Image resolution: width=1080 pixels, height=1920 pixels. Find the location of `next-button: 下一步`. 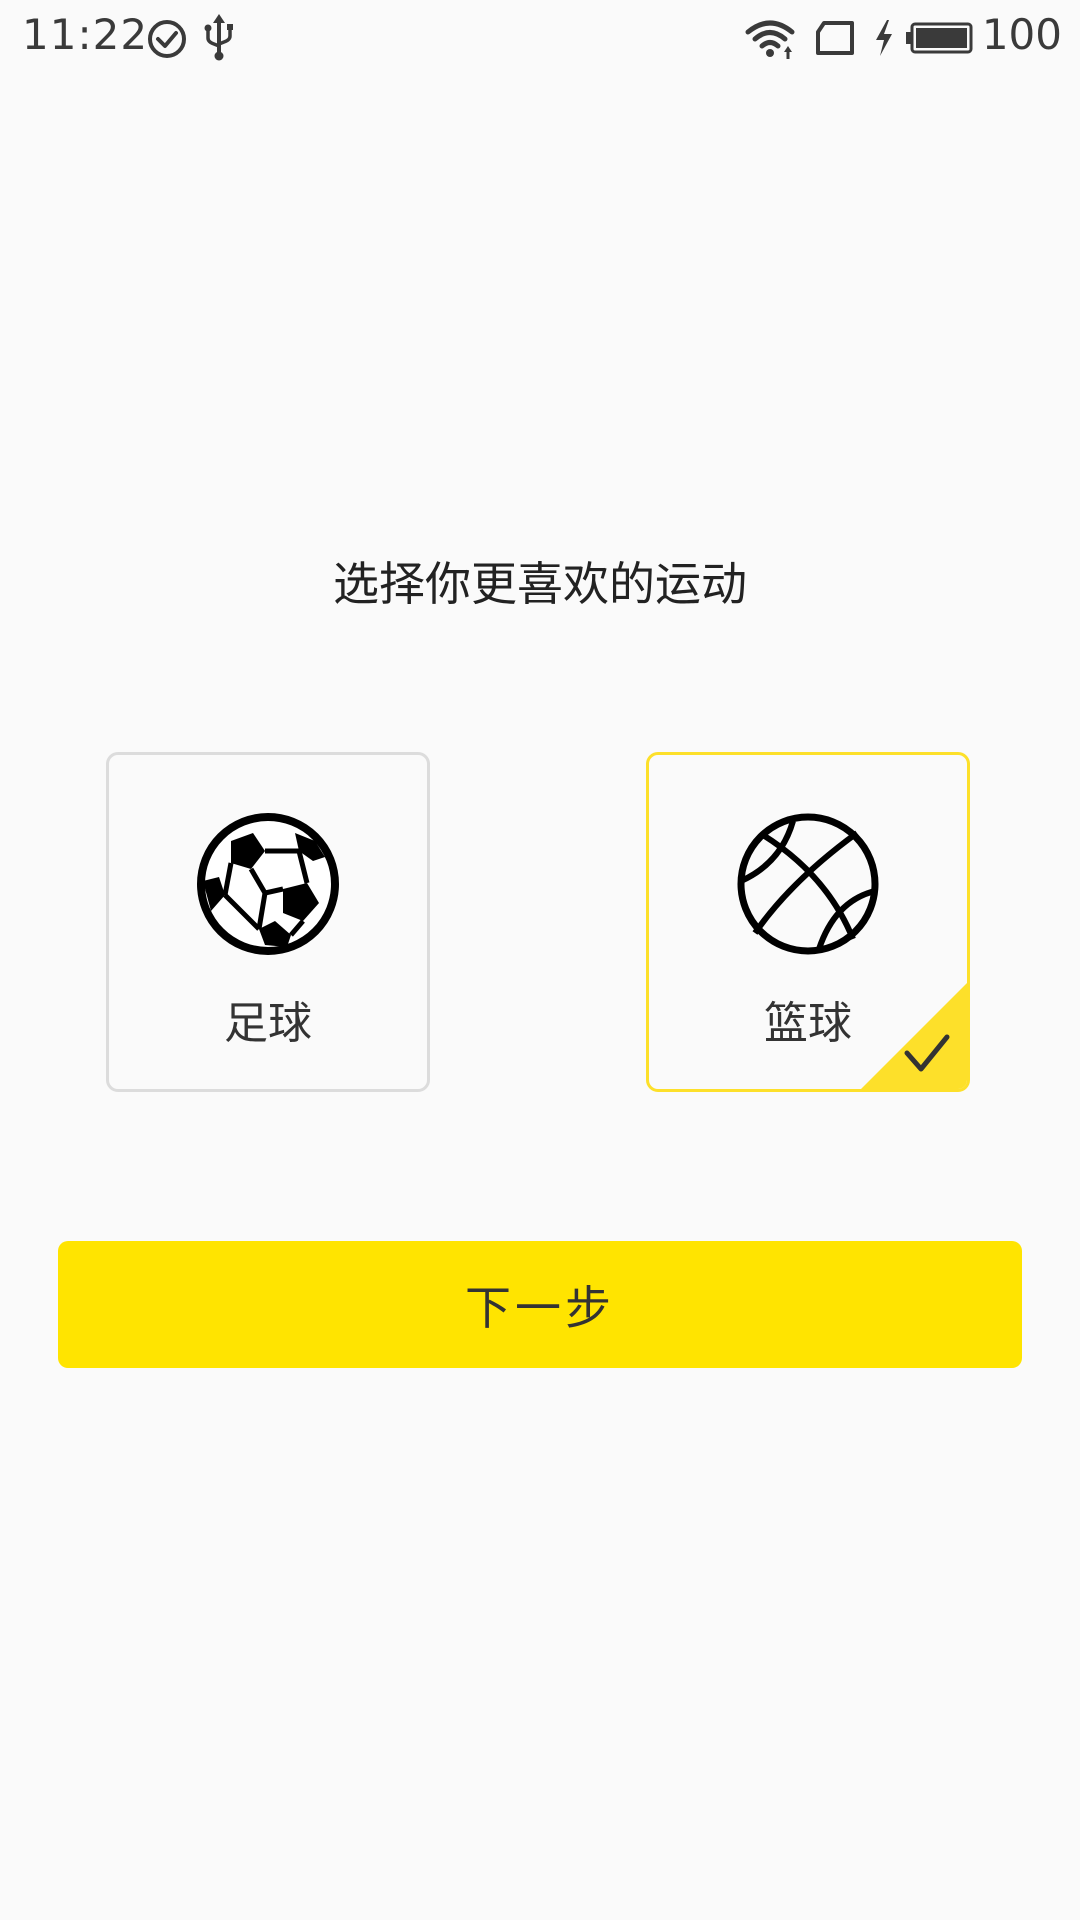

next-button: 下一步 is located at coordinates (540, 1304).